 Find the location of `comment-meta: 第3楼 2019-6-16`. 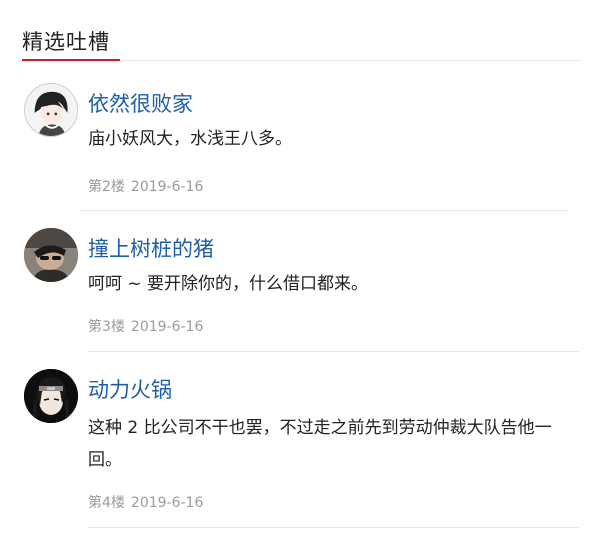

comment-meta: 第3楼 2019-6-16 is located at coordinates (145, 326).